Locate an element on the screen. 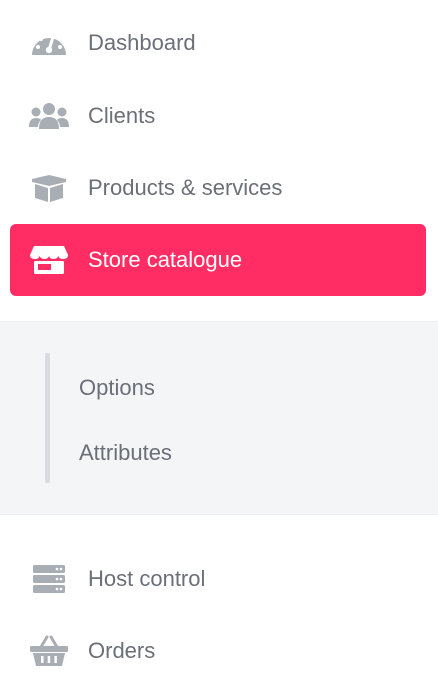 The height and width of the screenshot is (674, 438). nav-label-clients: Clients is located at coordinates (122, 115).